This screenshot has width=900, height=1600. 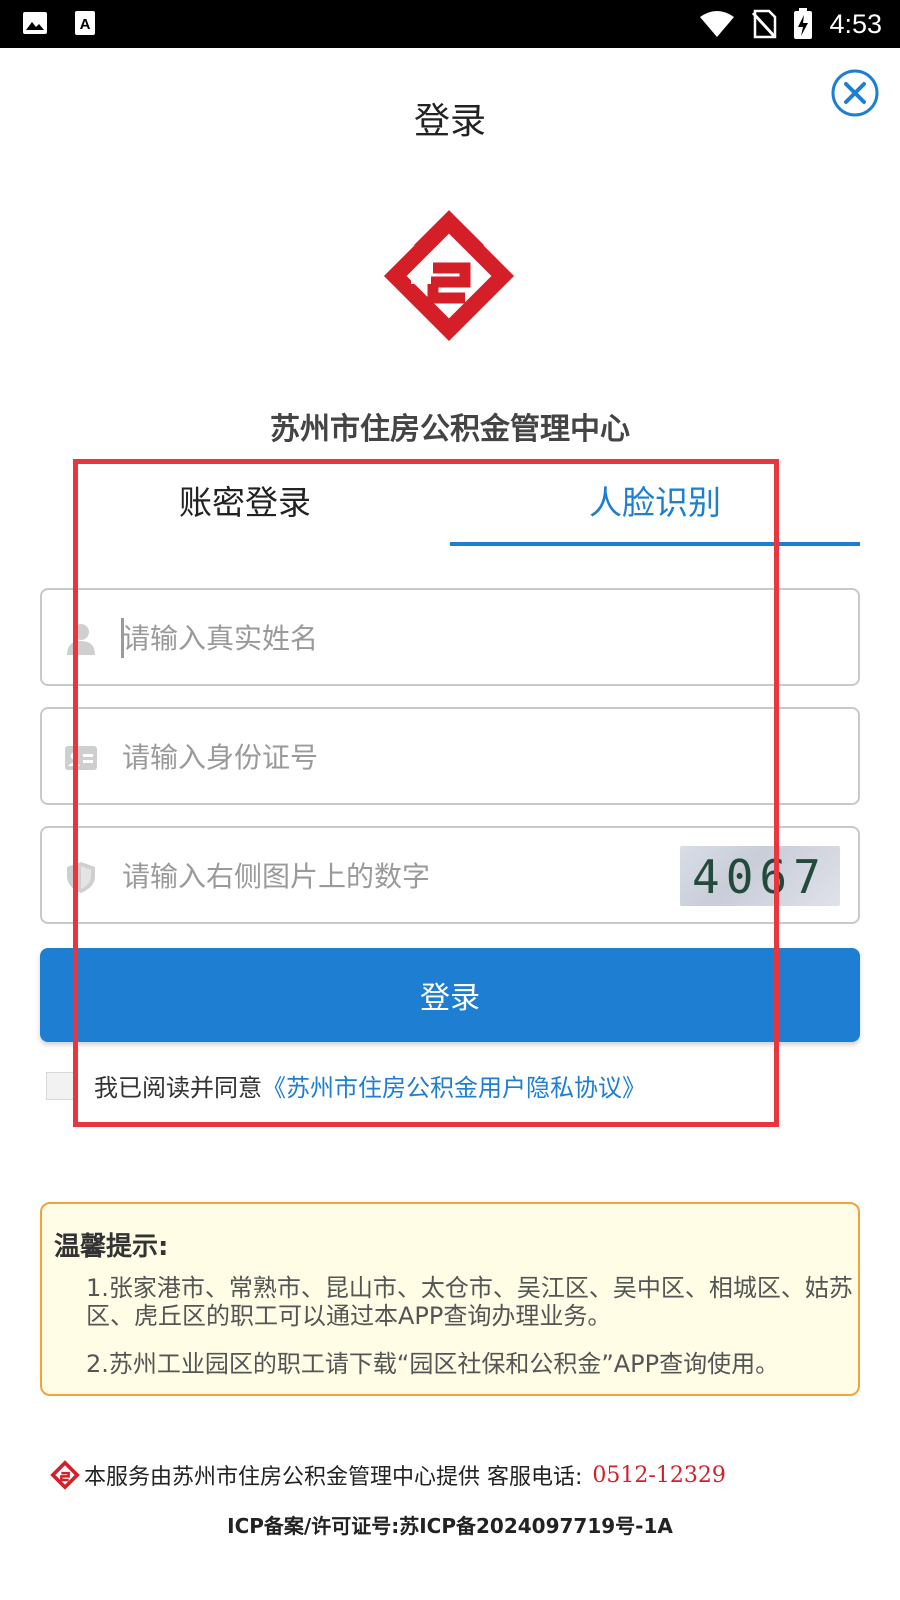 What do you see at coordinates (655, 544) in the screenshot?
I see `active-tab-indicator` at bounding box center [655, 544].